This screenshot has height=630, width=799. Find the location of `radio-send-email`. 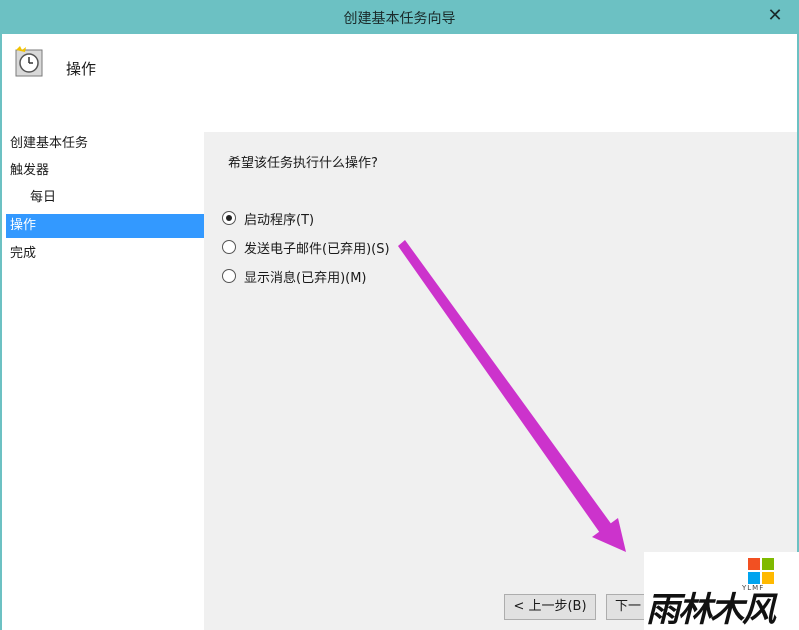

radio-send-email is located at coordinates (229, 247).